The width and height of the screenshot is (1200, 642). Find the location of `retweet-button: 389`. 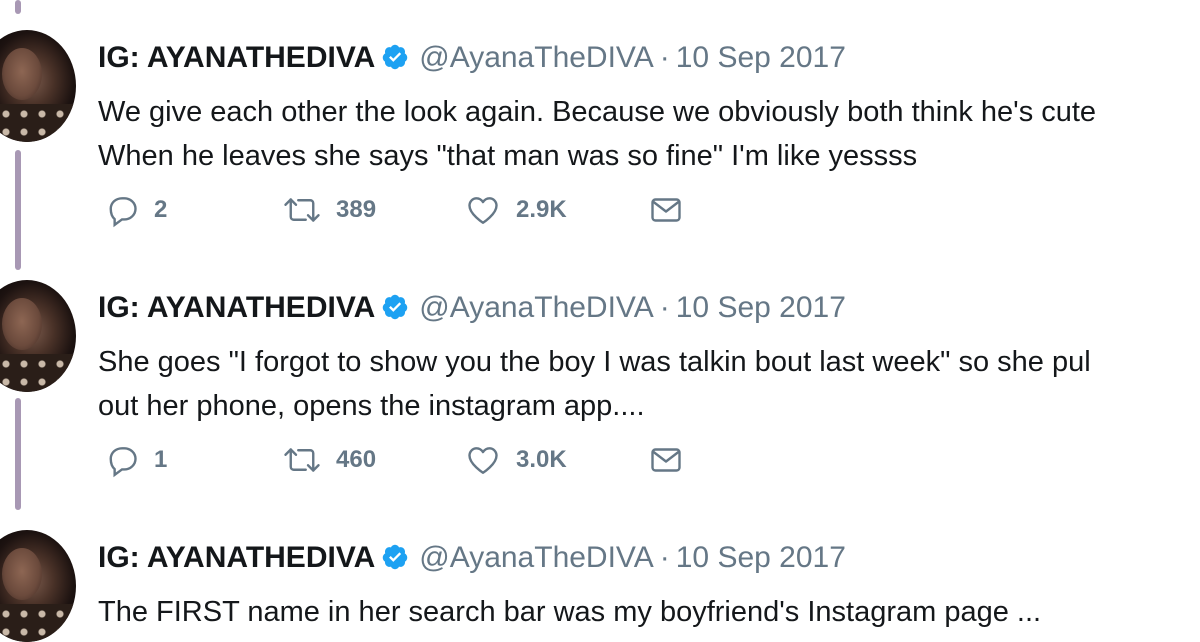

retweet-button: 389 is located at coordinates (329, 210).